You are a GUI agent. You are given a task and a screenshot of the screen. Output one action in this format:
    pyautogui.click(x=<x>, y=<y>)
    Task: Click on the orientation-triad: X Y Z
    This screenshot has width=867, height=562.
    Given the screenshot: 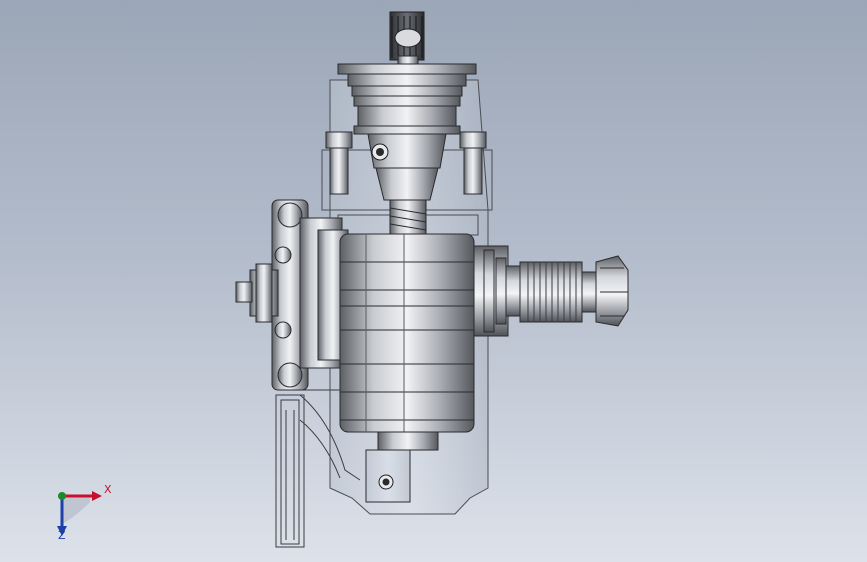 What is the action you would take?
    pyautogui.click(x=80, y=513)
    